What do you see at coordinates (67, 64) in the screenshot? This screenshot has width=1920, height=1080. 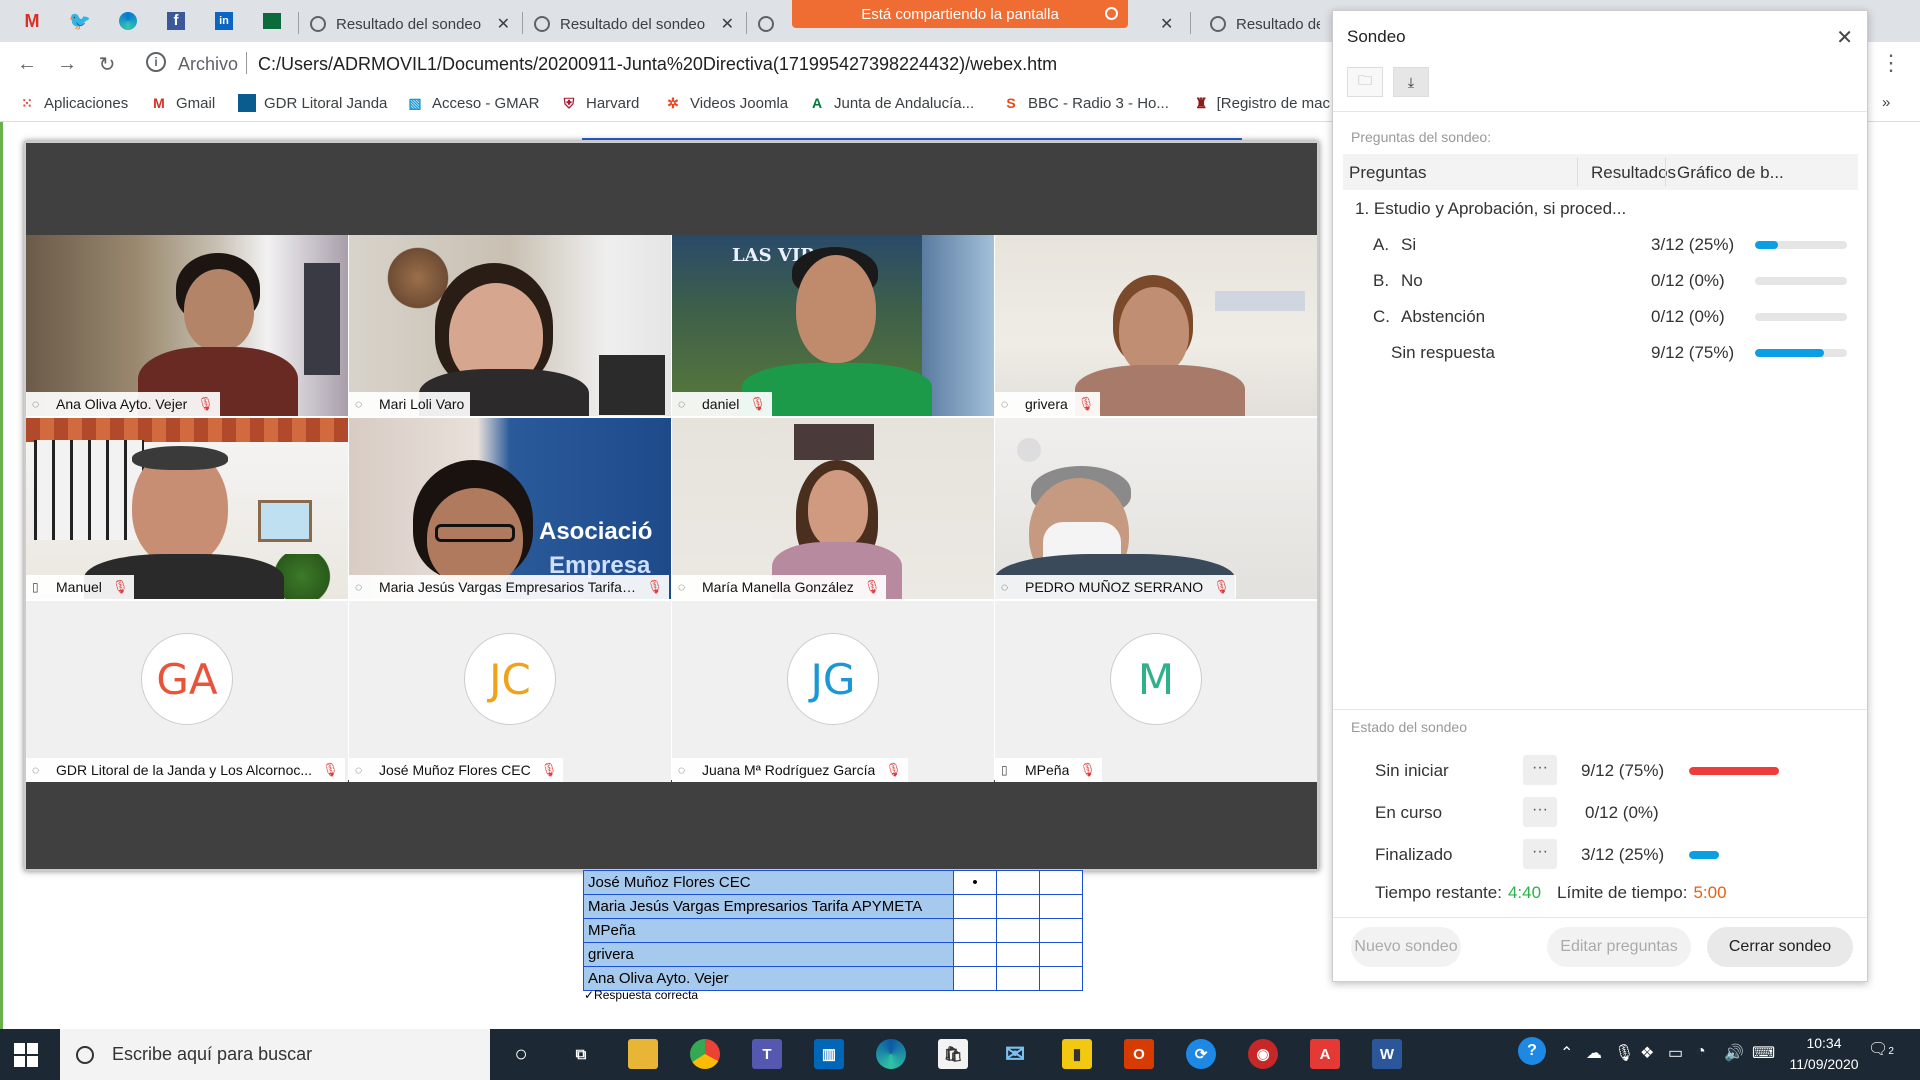 I see `forward-button: →` at bounding box center [67, 64].